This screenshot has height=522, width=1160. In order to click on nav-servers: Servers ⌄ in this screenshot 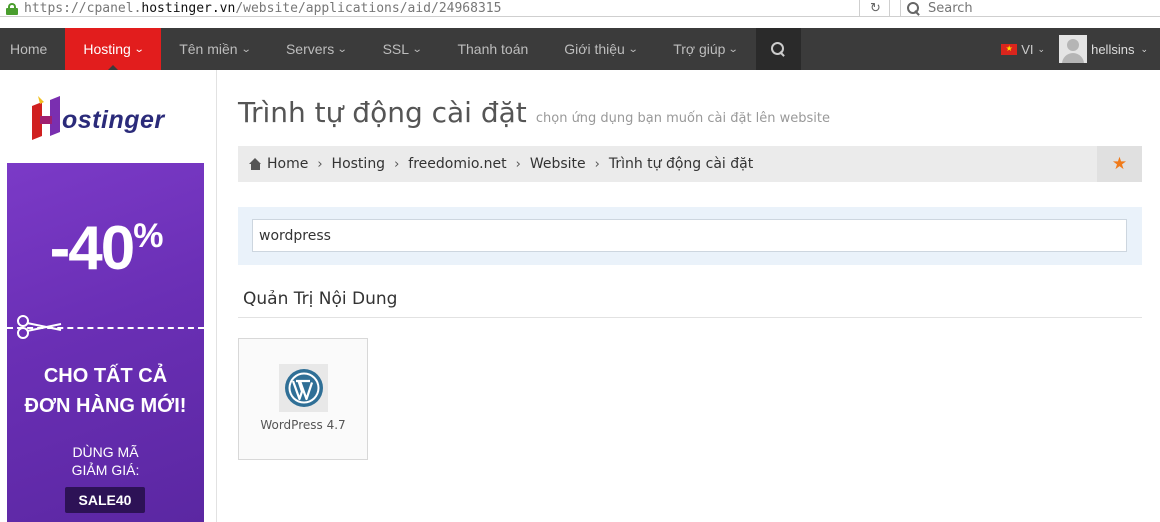, I will do `click(316, 49)`.